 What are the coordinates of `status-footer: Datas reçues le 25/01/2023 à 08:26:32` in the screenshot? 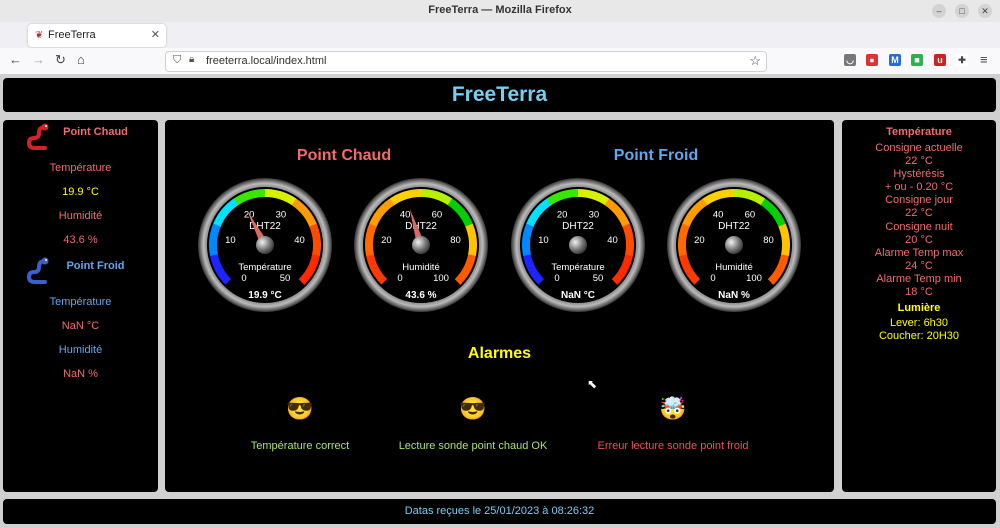 It's located at (499, 511).